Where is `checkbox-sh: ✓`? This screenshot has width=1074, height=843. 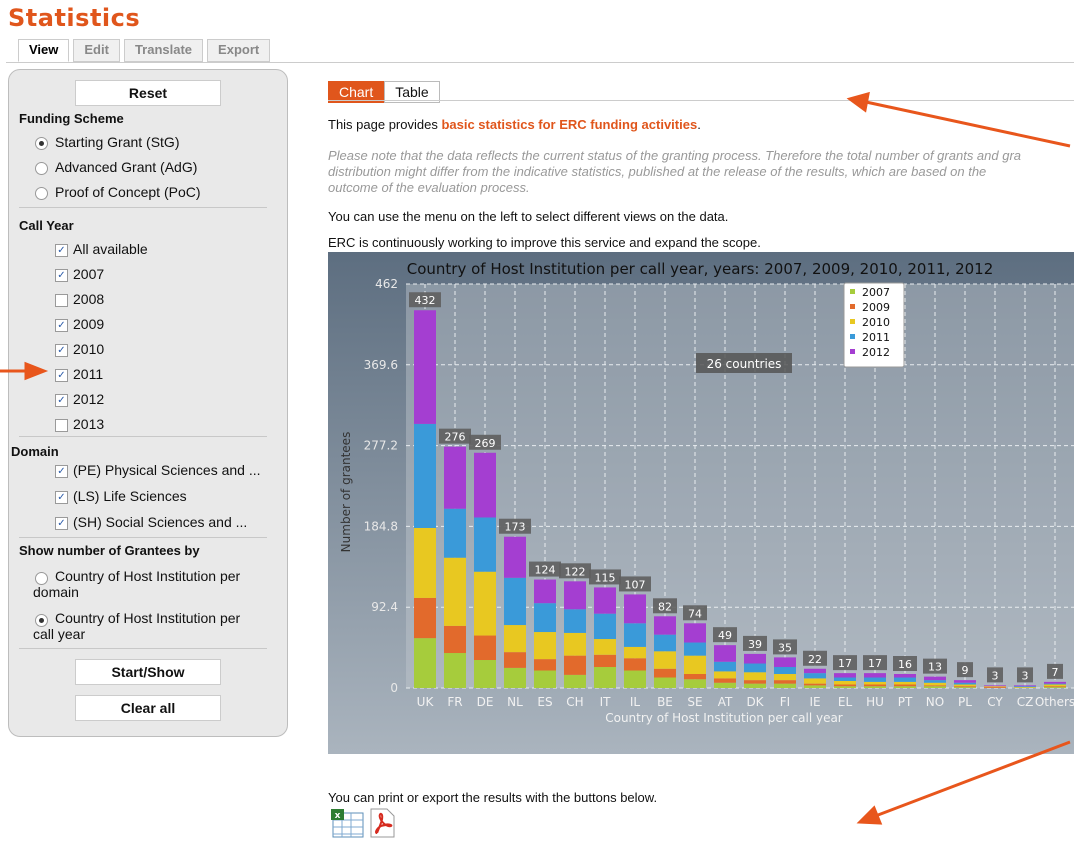 checkbox-sh: ✓ is located at coordinates (61, 523).